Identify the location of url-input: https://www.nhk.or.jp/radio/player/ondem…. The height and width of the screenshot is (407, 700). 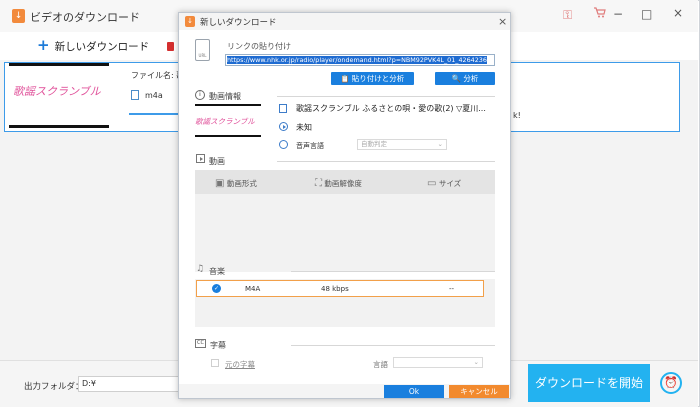
(360, 60).